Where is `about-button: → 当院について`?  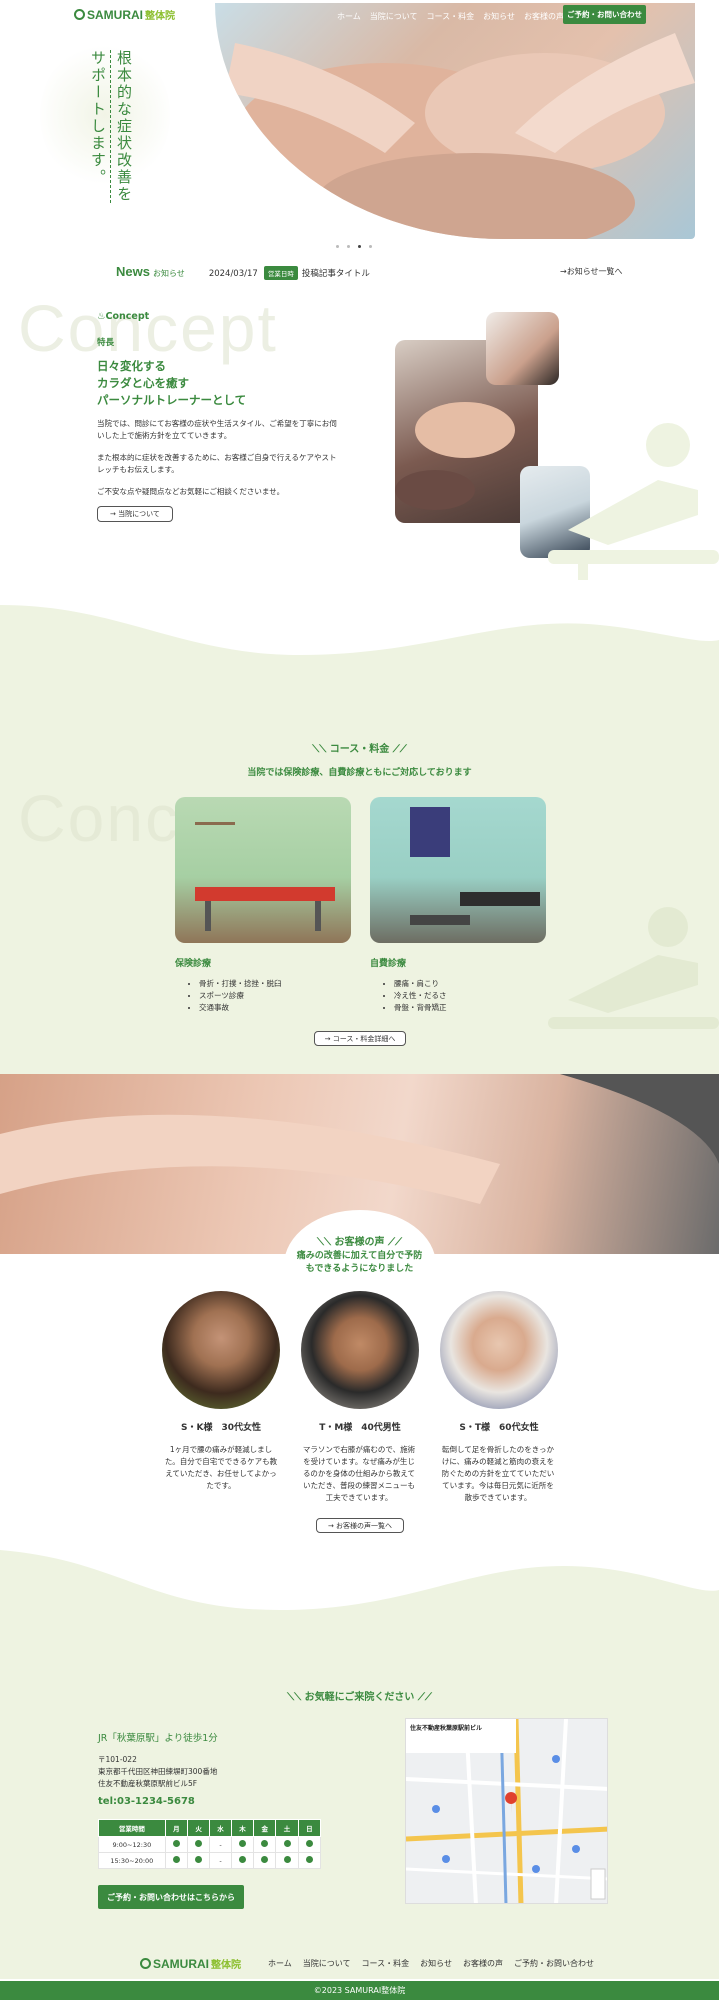
about-button: → 当院について is located at coordinates (135, 514).